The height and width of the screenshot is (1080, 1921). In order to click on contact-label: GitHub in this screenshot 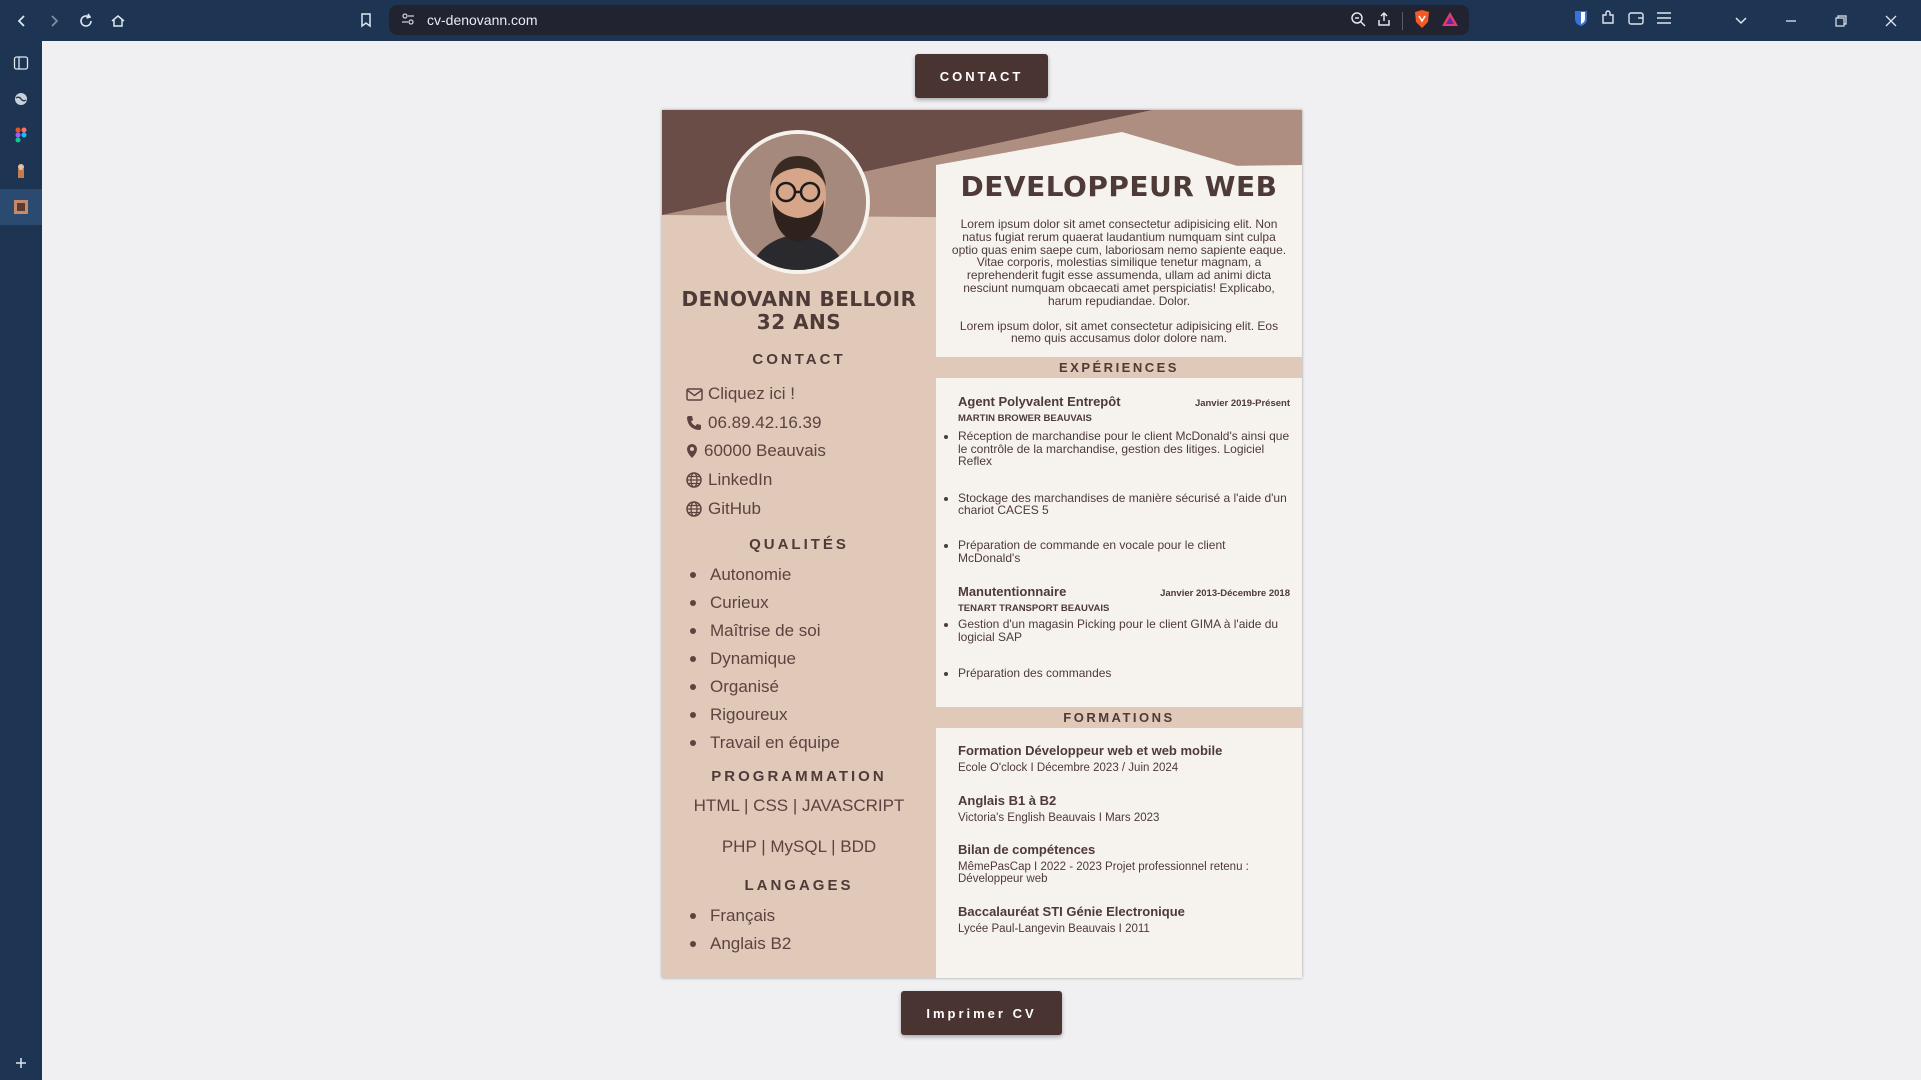, I will do `click(734, 508)`.